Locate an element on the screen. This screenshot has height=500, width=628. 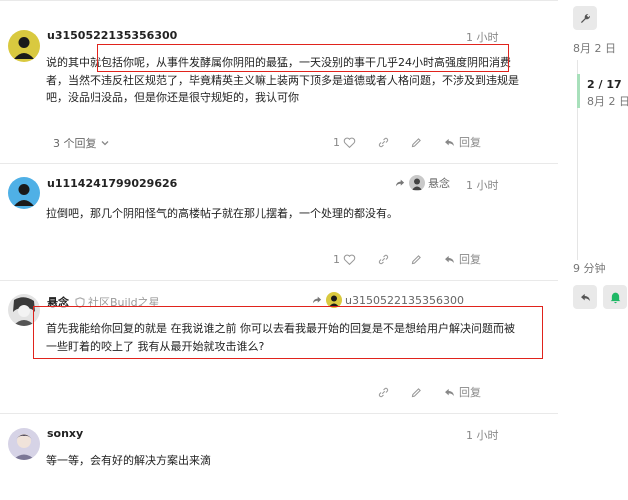
post-username: sonxy is located at coordinates (65, 433).